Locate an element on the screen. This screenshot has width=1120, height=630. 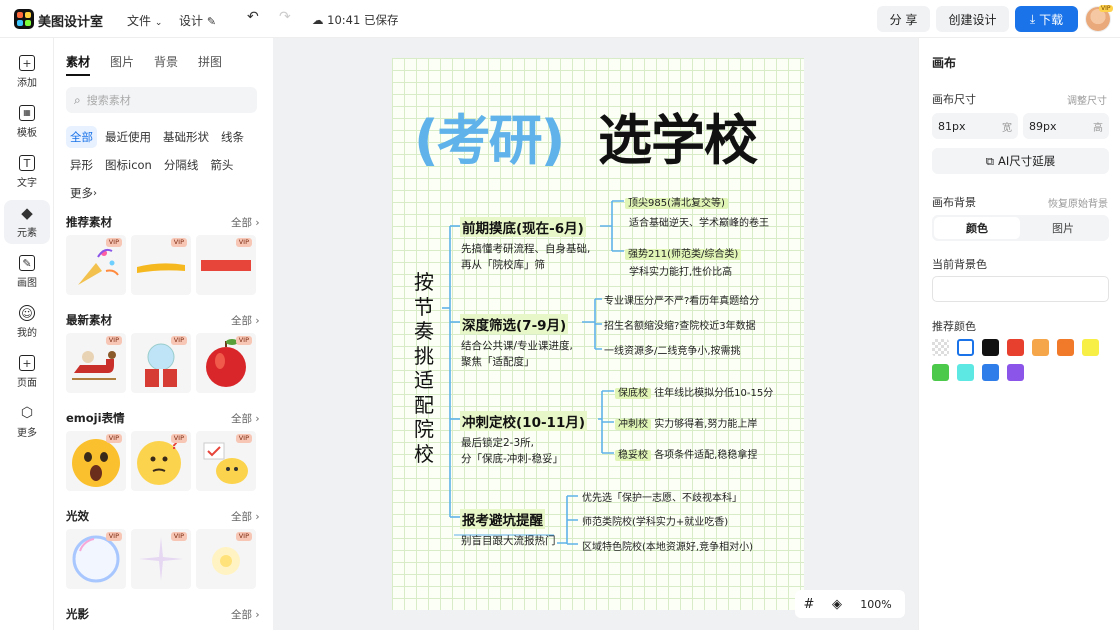
apple-thumb: VIP is located at coordinates (226, 363).